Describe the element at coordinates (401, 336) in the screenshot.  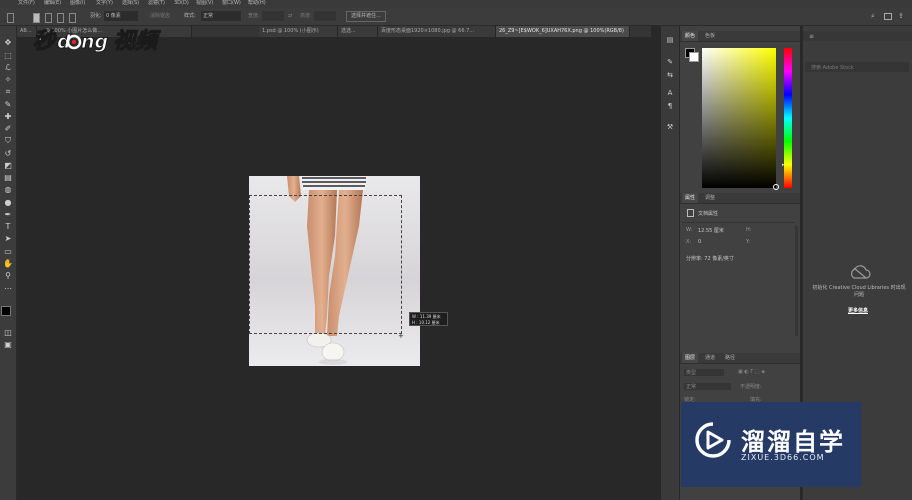
I see `crosshair-cursor-icon: +` at that location.